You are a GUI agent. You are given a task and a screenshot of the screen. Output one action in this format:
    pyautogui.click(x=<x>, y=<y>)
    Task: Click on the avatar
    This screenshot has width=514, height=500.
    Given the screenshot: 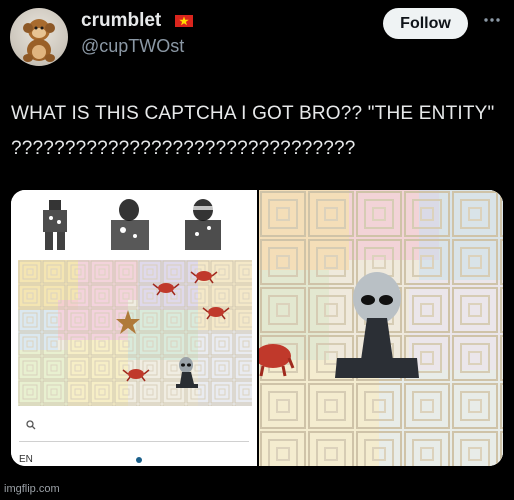 What is the action you would take?
    pyautogui.click(x=39, y=37)
    